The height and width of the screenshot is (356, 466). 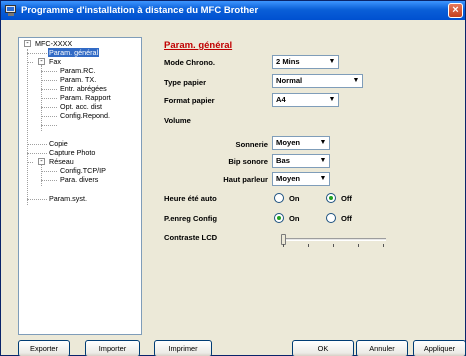 What do you see at coordinates (112, 348) in the screenshot?
I see `import-button: Importer` at bounding box center [112, 348].